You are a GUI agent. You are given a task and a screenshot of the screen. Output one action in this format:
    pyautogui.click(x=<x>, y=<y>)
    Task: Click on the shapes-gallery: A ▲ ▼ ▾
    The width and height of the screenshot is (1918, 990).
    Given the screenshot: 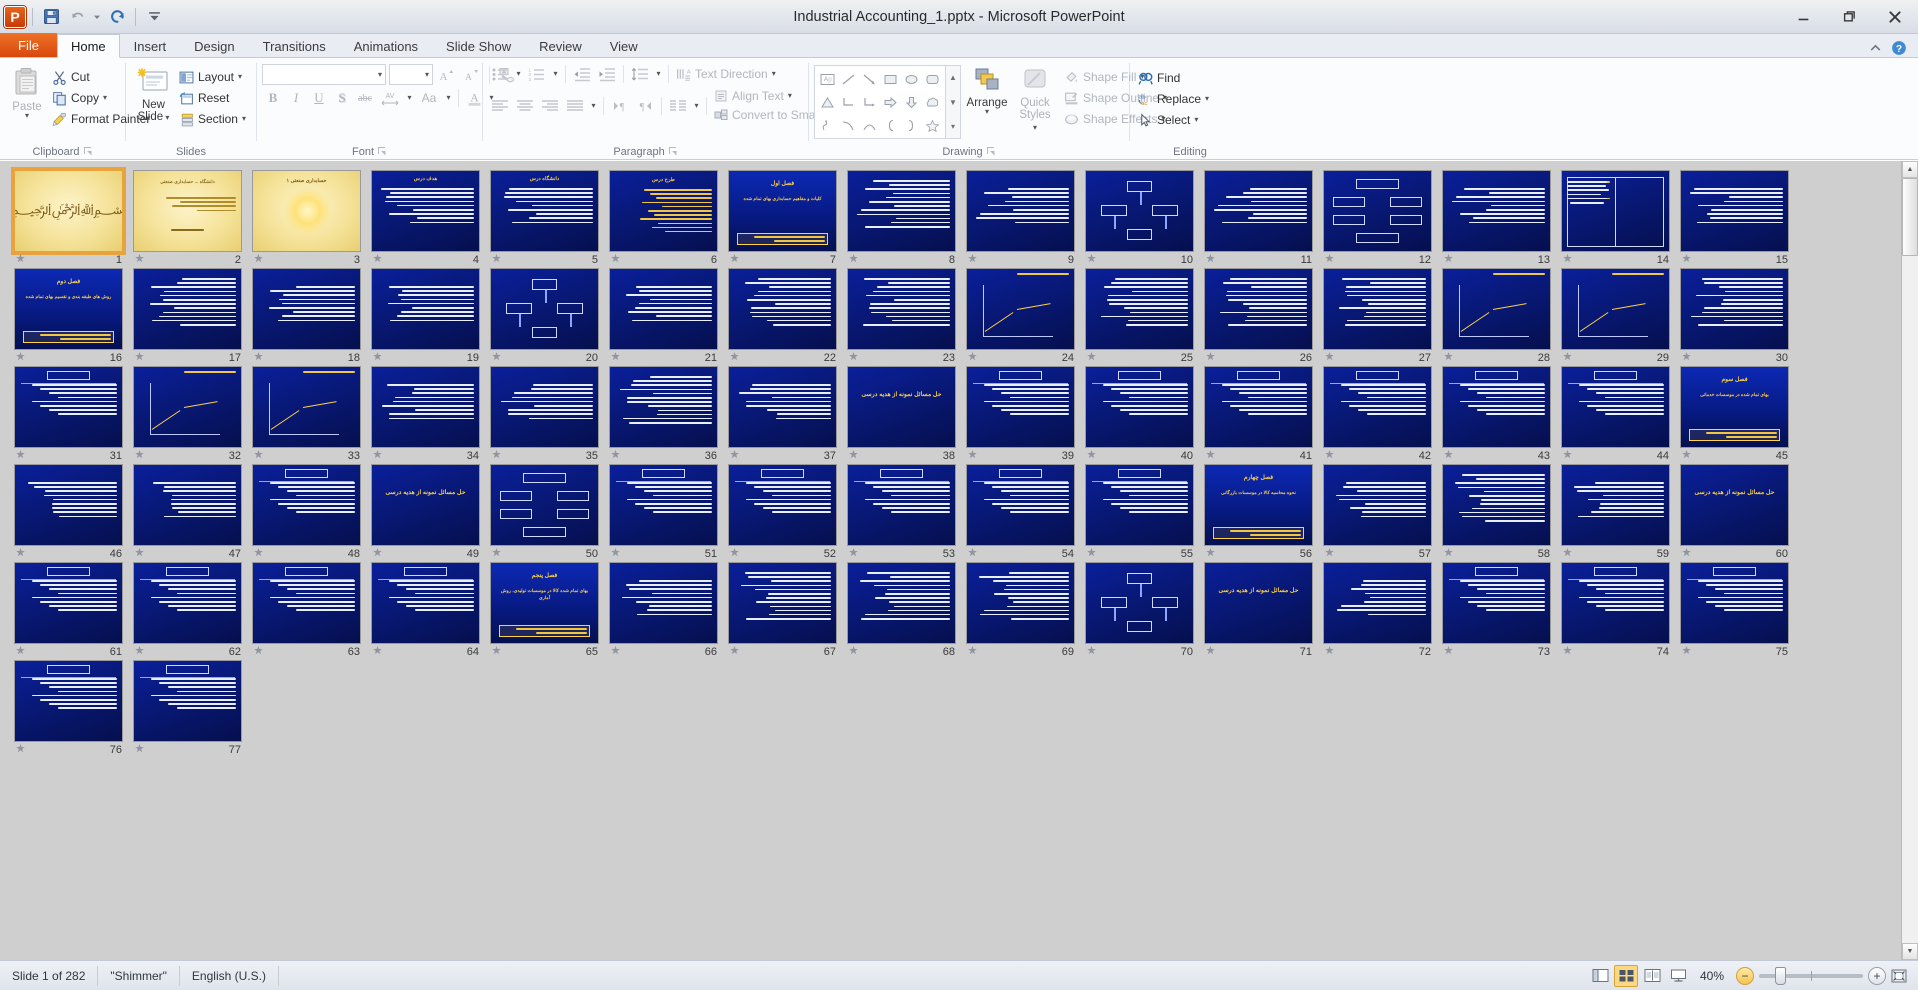 What is the action you would take?
    pyautogui.click(x=887, y=102)
    